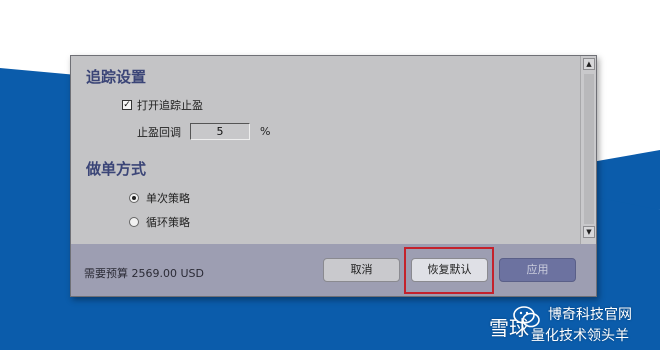 Image resolution: width=660 pixels, height=350 pixels. Describe the element at coordinates (265, 131) in the screenshot. I see `pullback-unit: %` at that location.